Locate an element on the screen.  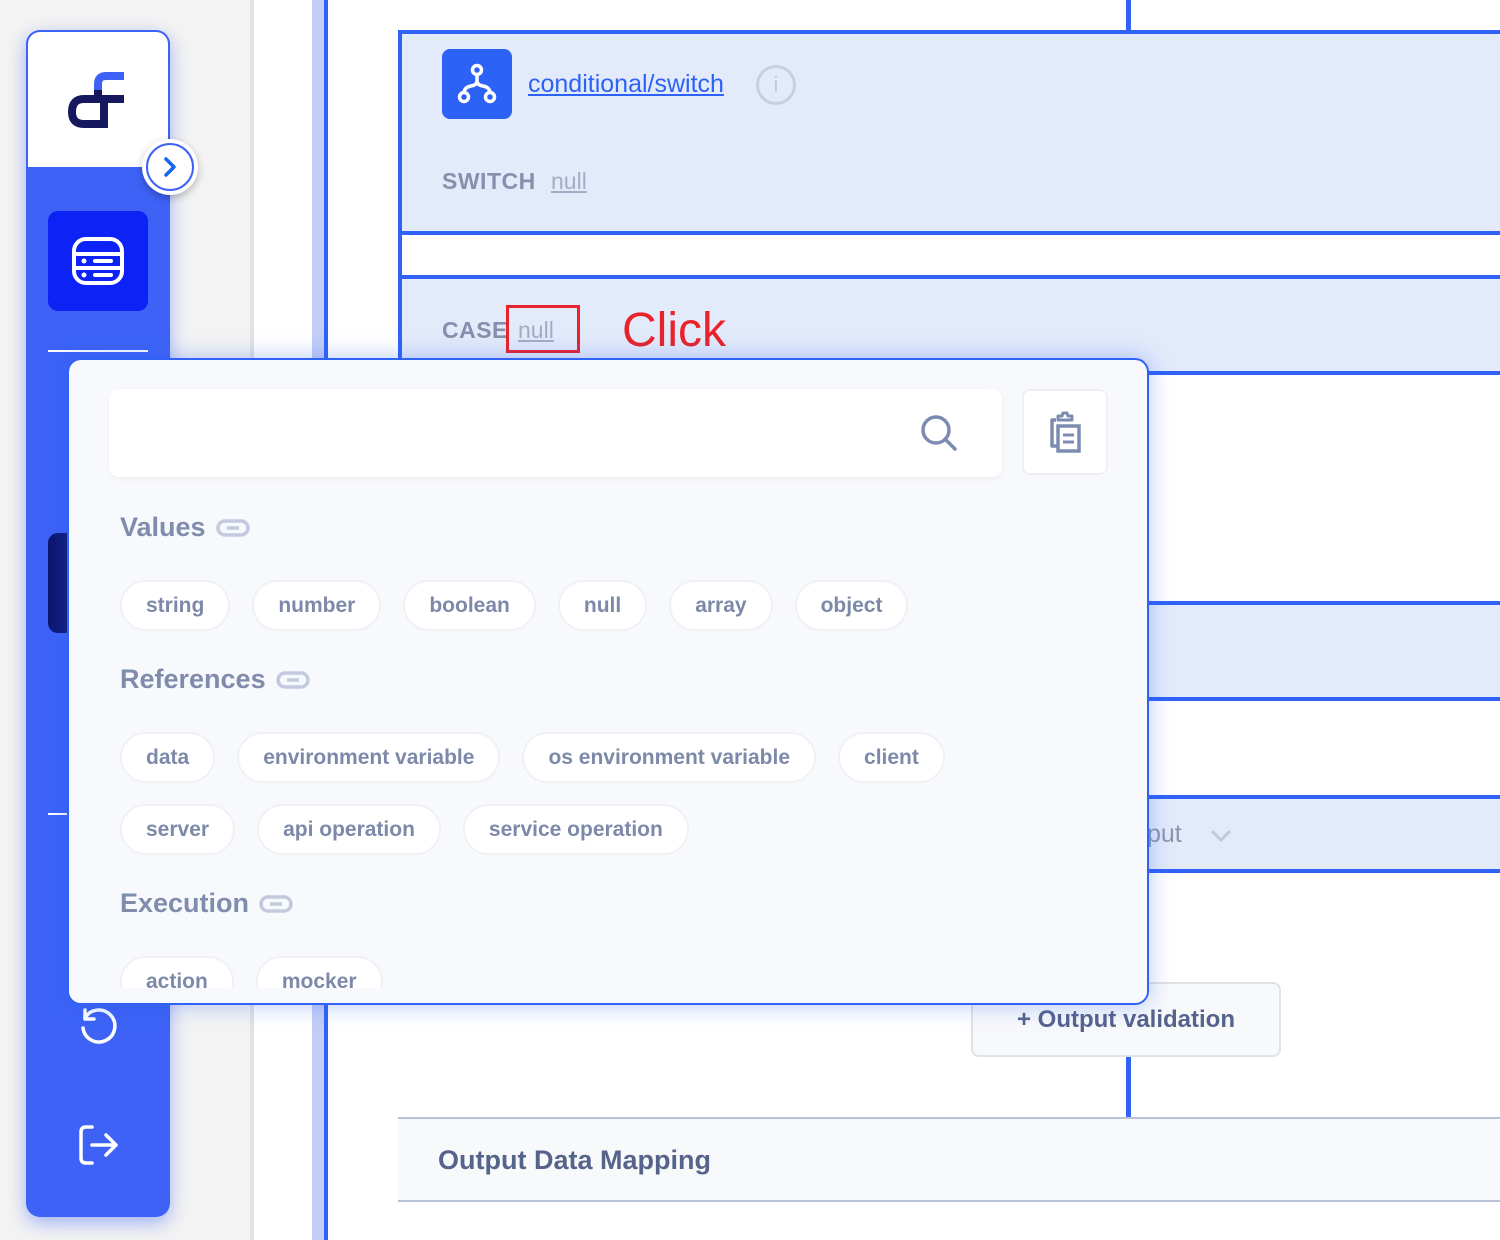
output-data-mapping-section: Output Data Mapping is located at coordinates (949, 1159).